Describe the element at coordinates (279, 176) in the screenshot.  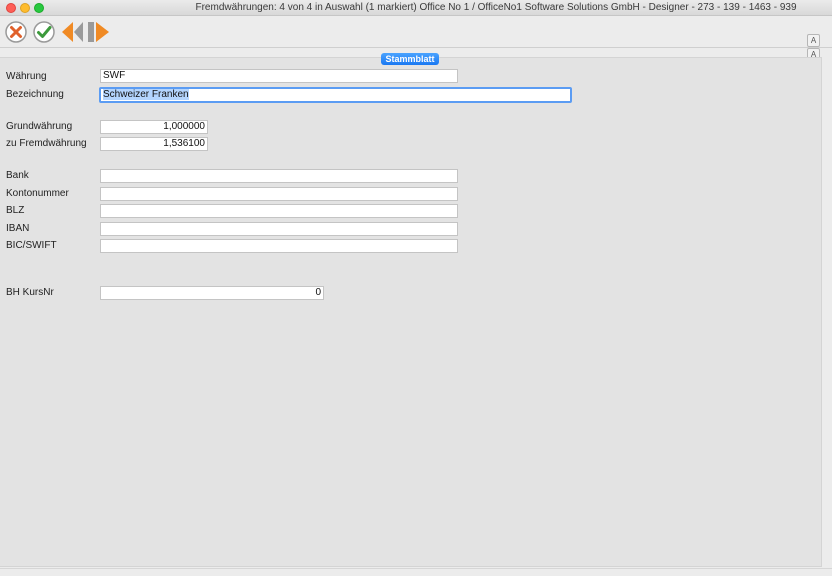
I see `bank-field` at that location.